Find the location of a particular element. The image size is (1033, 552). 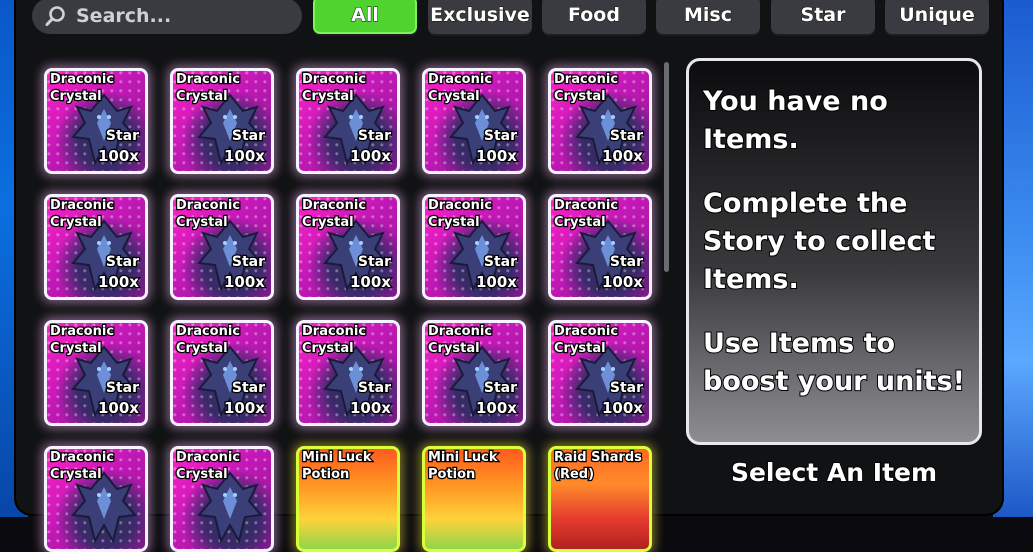

tab-all: All is located at coordinates (365, 17).